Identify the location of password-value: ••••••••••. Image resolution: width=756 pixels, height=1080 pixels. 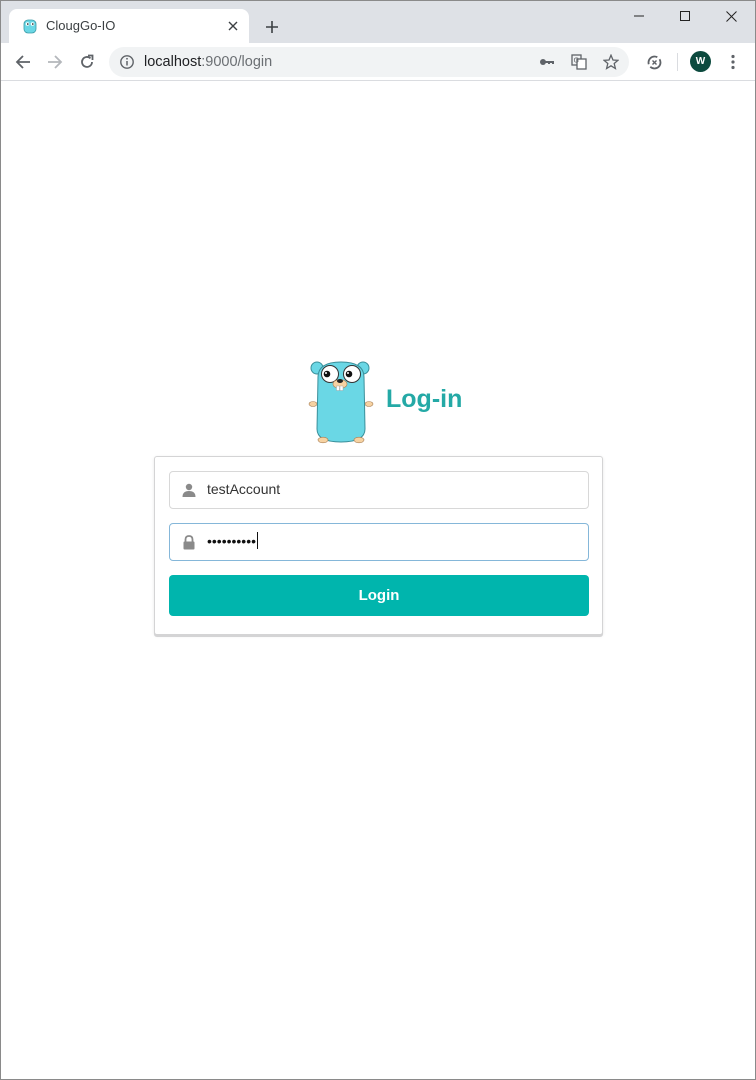
(233, 540).